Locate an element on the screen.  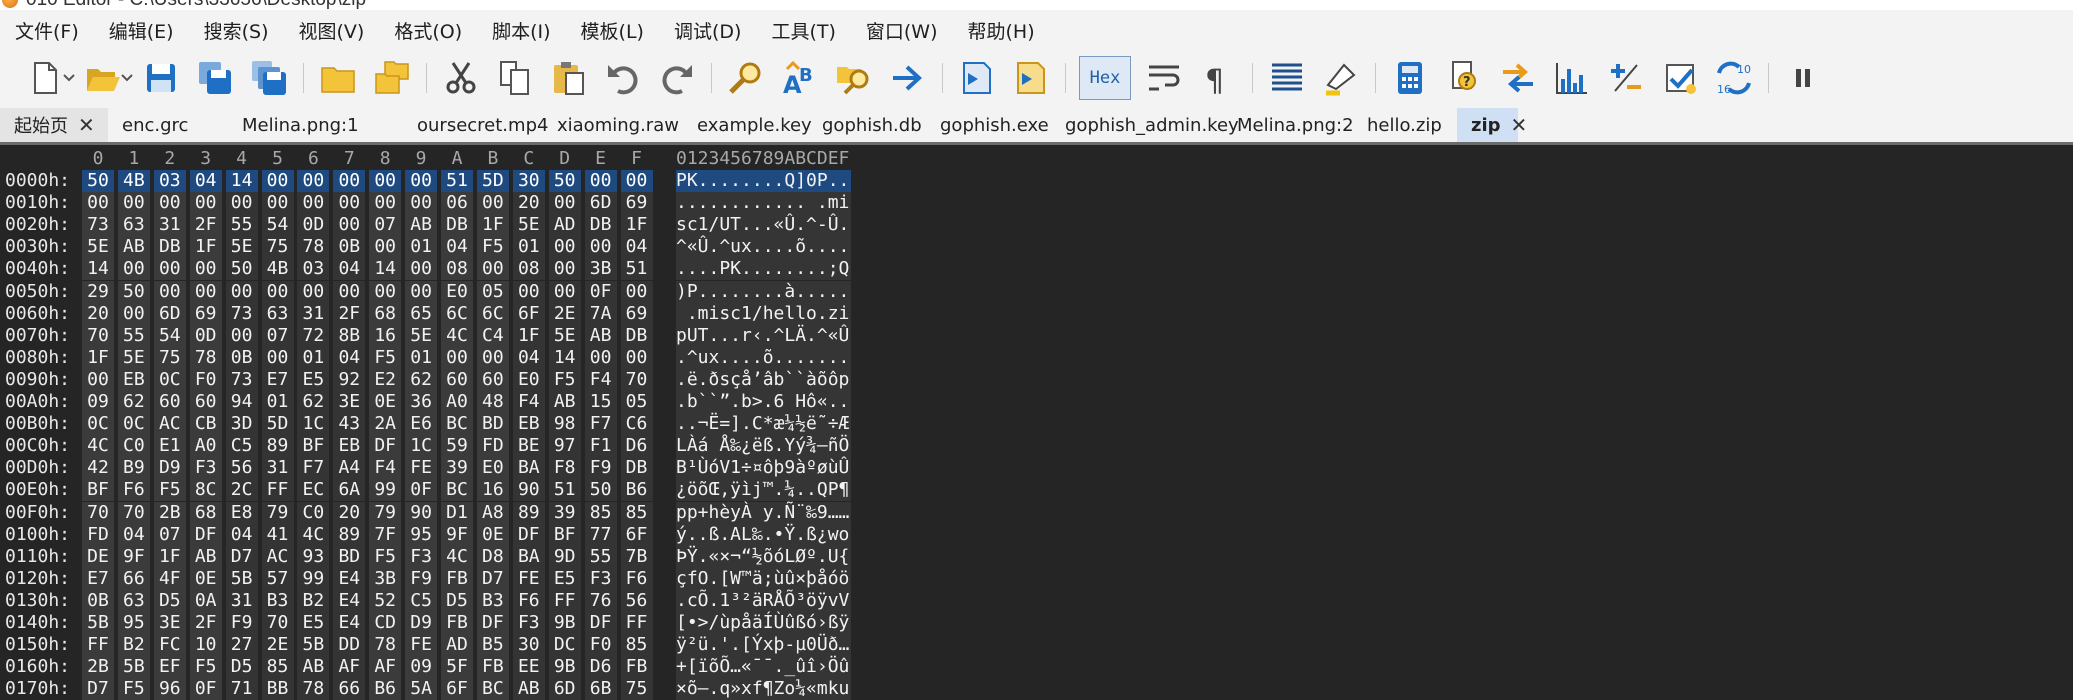
tab-item: gophish.exe is located at coordinates (988, 125).